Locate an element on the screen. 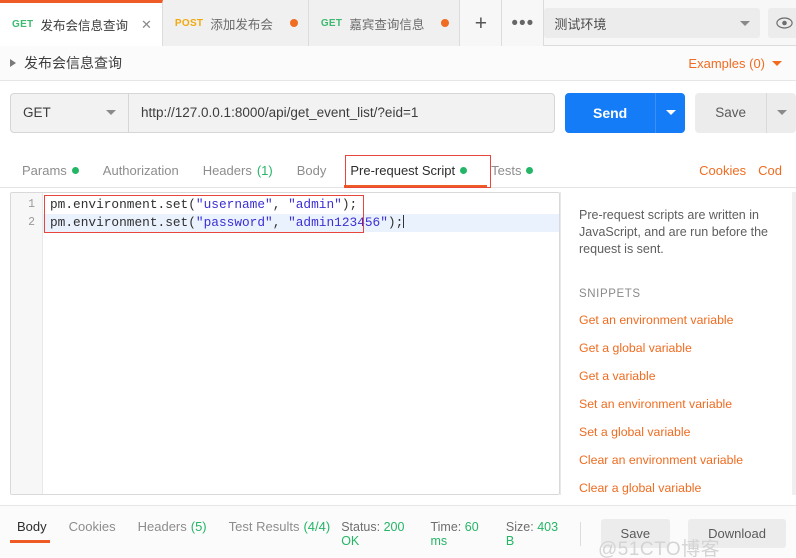 The image size is (796, 558). code-string-token: "admin123456" is located at coordinates (338, 222).